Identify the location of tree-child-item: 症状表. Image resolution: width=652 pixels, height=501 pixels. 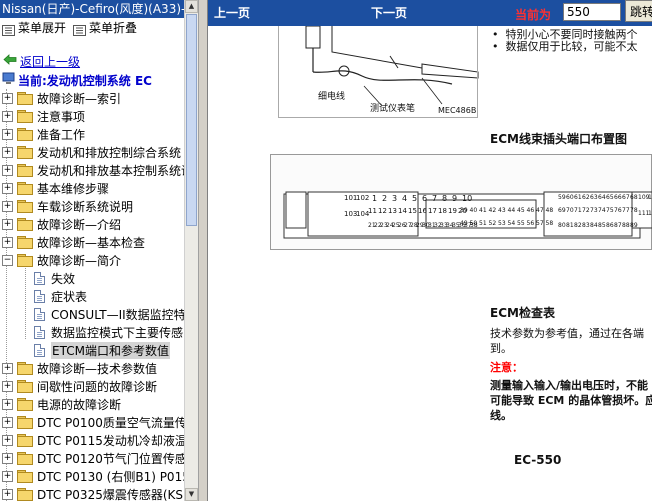
(60, 296).